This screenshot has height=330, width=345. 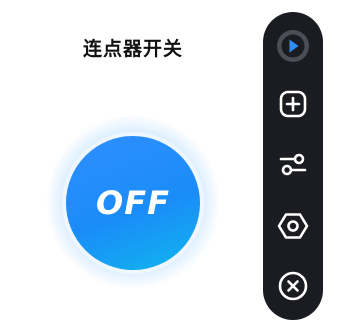 I want to click on page-title: 连点器开关, so click(x=132, y=49).